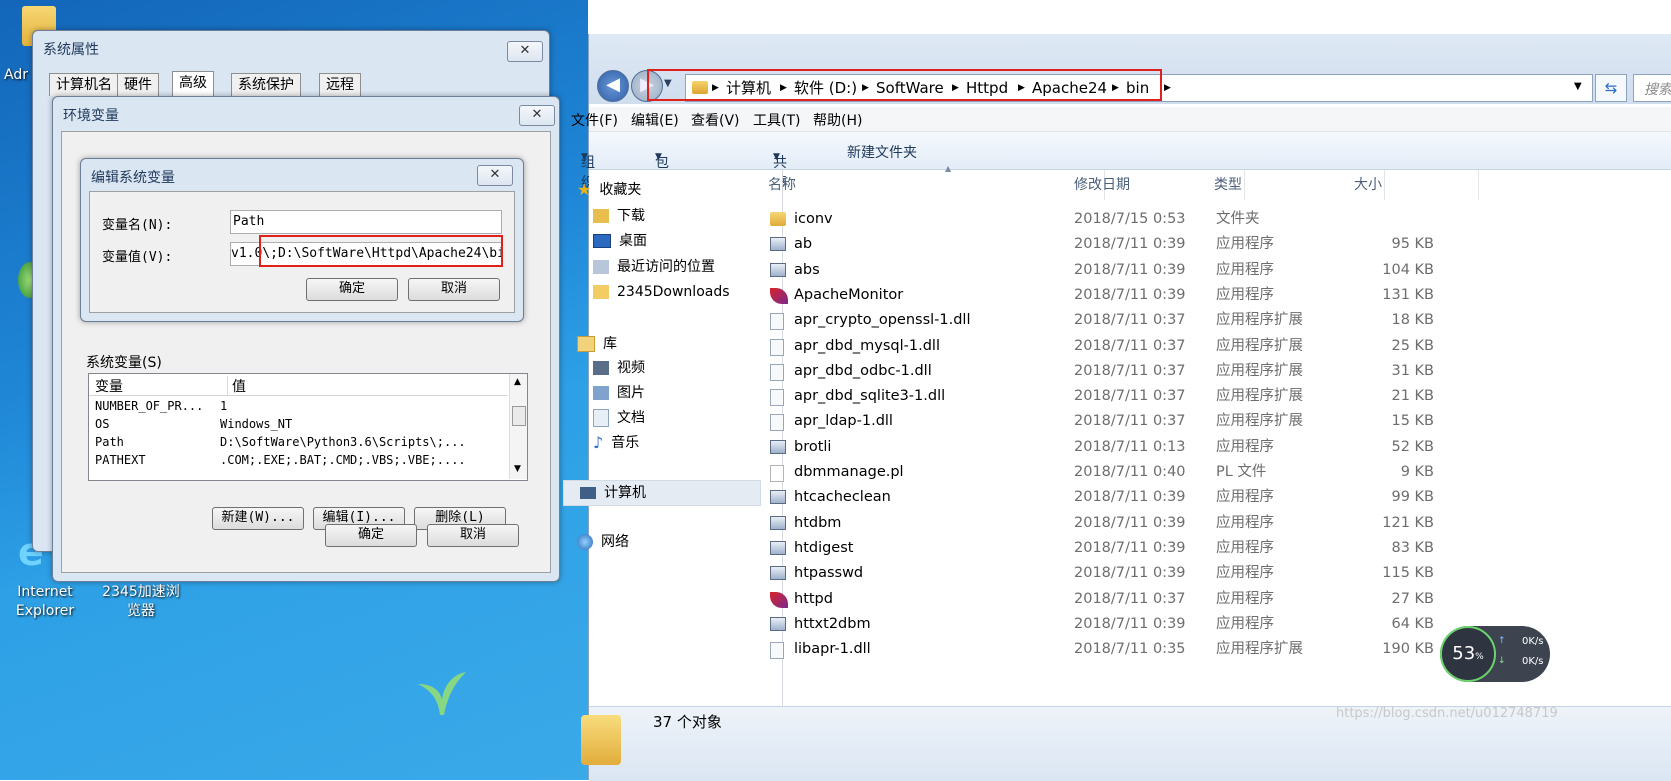  Describe the element at coordinates (619, 393) in the screenshot. I see `nav-pictures: 图片` at that location.